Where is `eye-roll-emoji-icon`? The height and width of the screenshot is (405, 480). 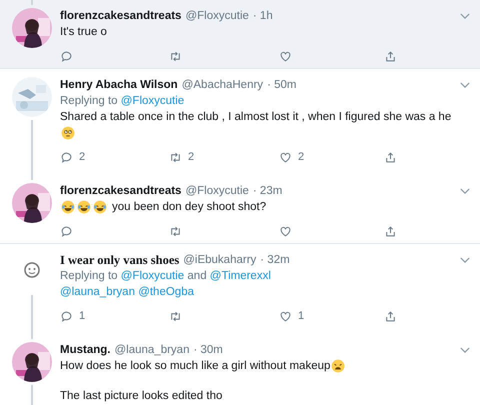
eye-roll-emoji-icon is located at coordinates (68, 133).